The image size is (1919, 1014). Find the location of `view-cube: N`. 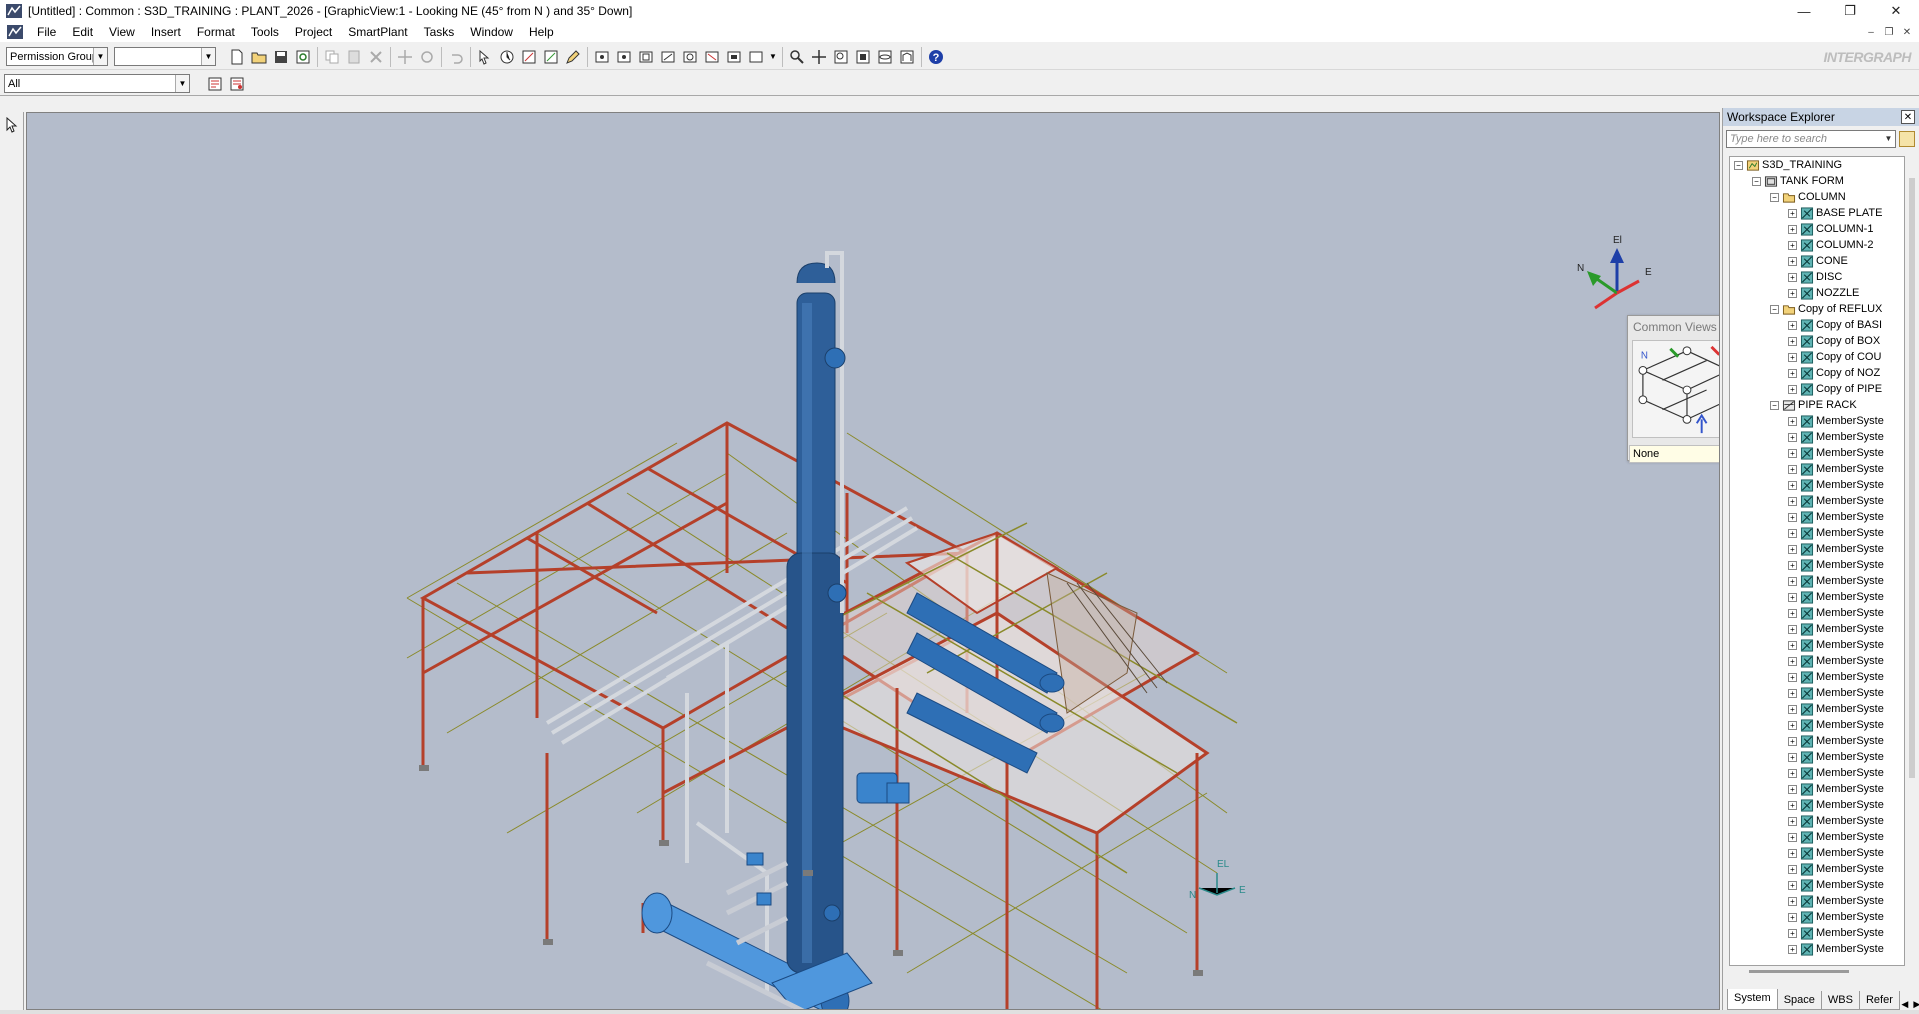

view-cube: N is located at coordinates (1676, 389).